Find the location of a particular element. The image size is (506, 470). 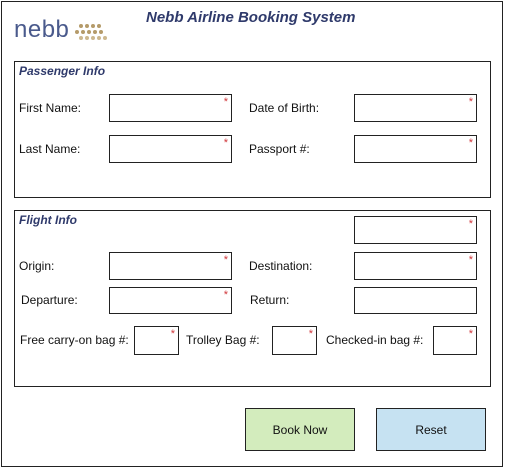

book-now-button: Book Now is located at coordinates (300, 429).